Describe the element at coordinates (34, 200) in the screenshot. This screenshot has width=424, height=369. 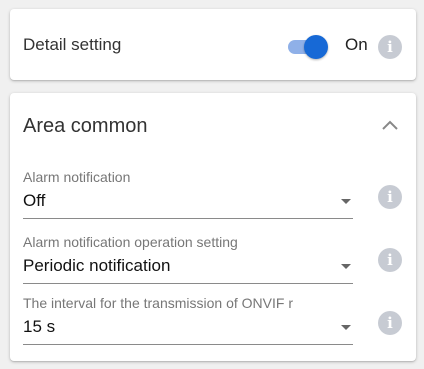
I see `field-value: Off` at that location.